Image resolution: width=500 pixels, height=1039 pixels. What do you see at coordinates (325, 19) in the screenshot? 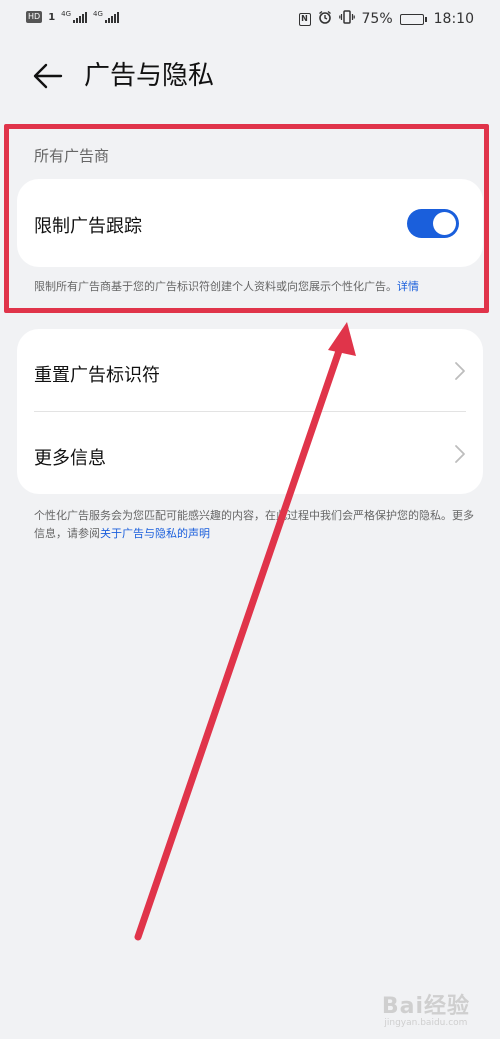
I see `alarm-icon` at bounding box center [325, 19].